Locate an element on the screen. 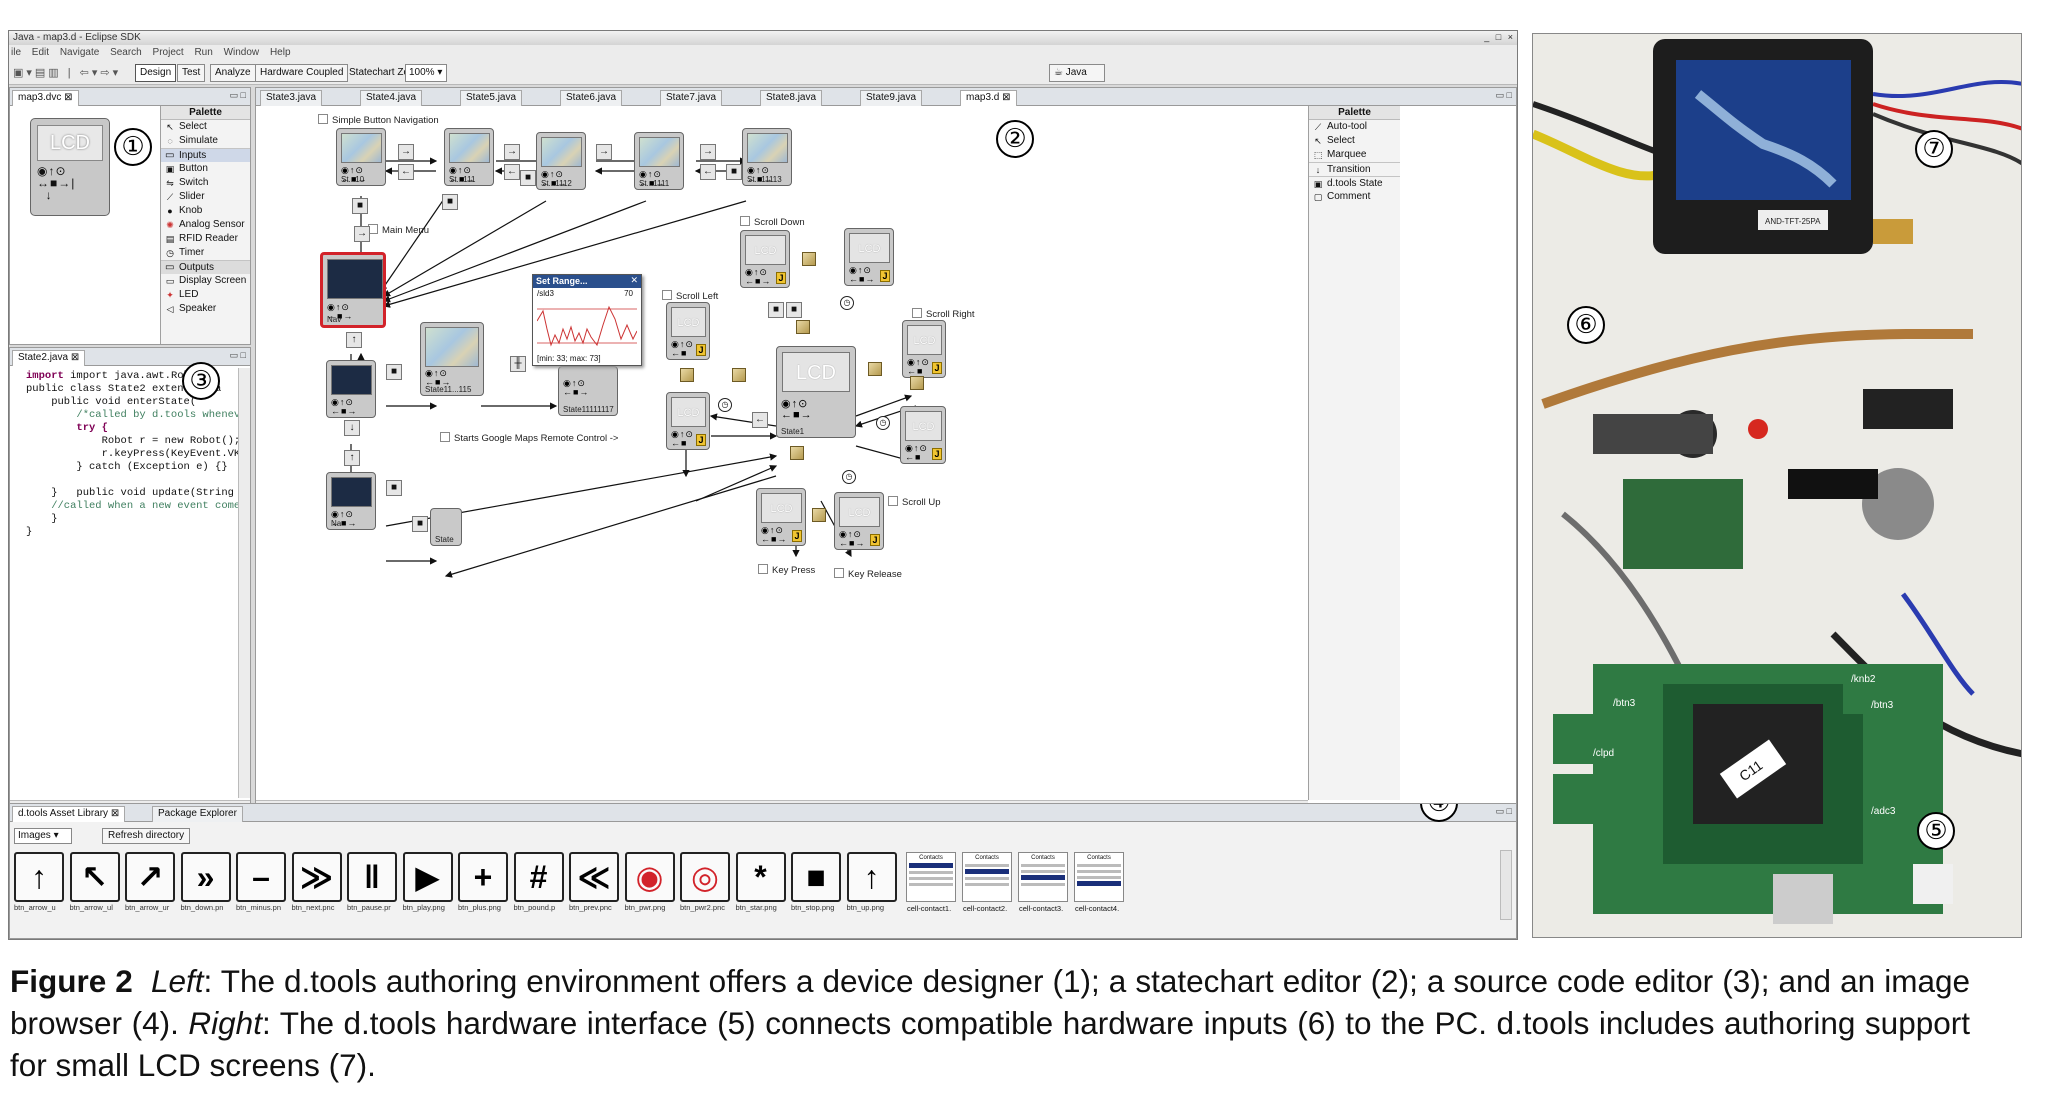 Image resolution: width=2052 pixels, height=1098 pixels. state-nav-highlighted: ◉↑⊙ ←■→ Nav is located at coordinates (353, 290).